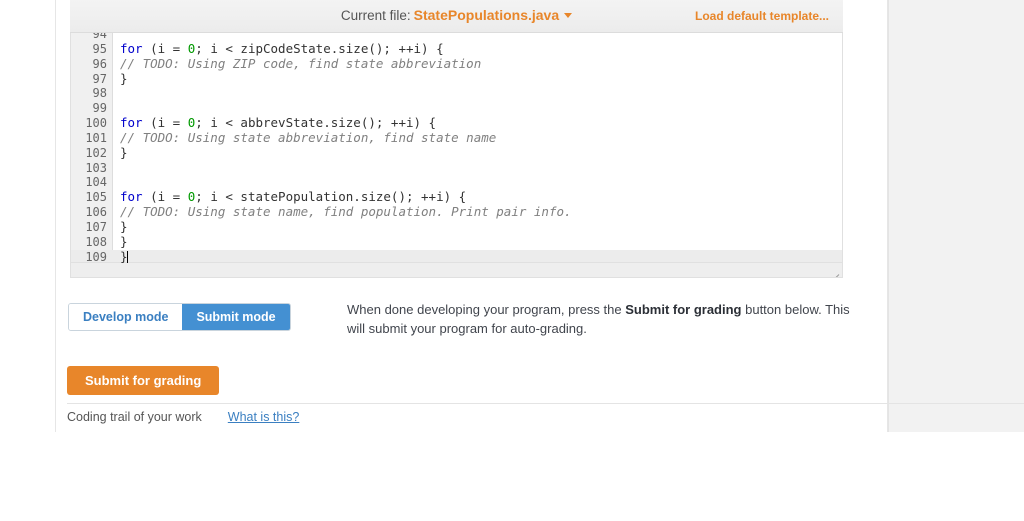 Image resolution: width=1024 pixels, height=521 pixels. What do you see at coordinates (834, 271) in the screenshot?
I see `resize-grip-icon` at bounding box center [834, 271].